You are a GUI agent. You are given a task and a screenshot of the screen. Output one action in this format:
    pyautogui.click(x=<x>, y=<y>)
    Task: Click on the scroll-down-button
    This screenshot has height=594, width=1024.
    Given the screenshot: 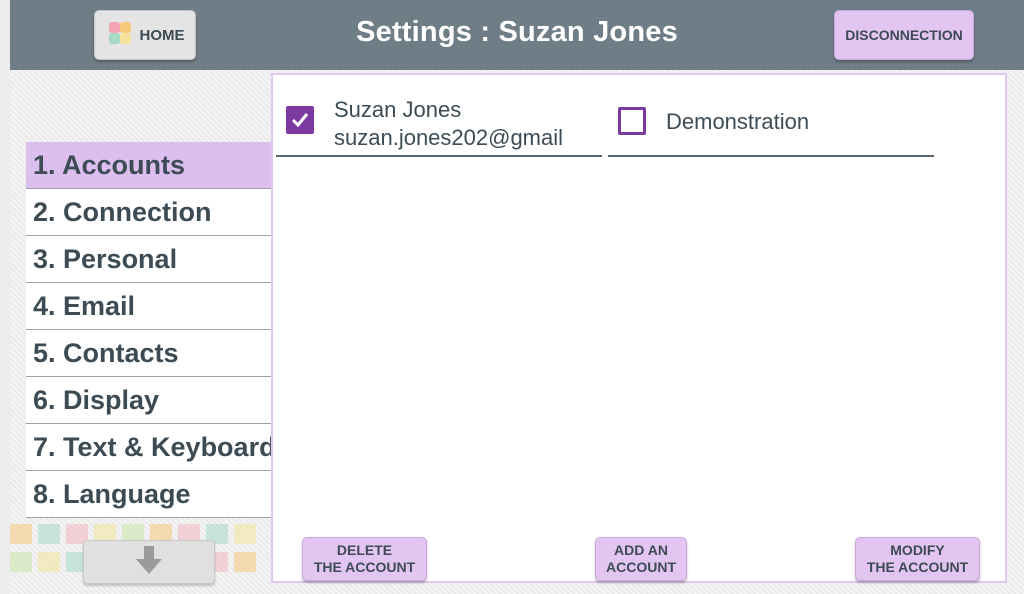 What is the action you would take?
    pyautogui.click(x=149, y=562)
    